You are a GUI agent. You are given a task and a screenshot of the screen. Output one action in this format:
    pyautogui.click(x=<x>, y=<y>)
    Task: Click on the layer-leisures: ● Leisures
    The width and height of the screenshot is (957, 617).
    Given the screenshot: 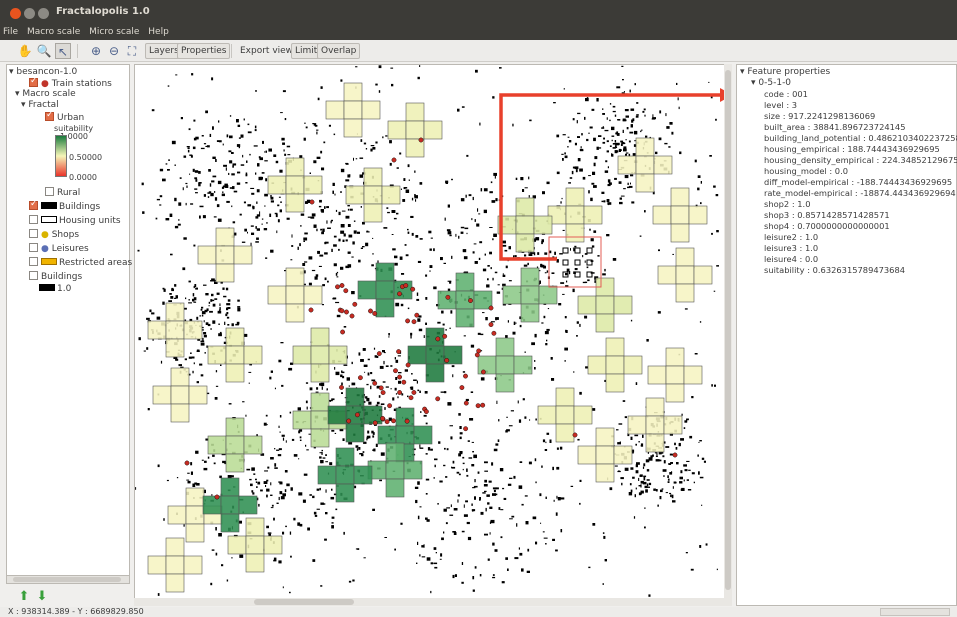 What is the action you would take?
    pyautogui.click(x=59, y=249)
    